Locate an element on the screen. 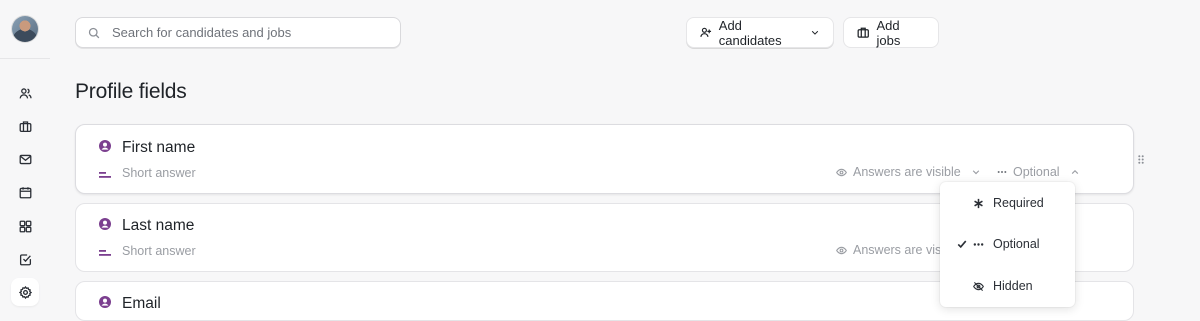 This screenshot has height=321, width=1200. menu-option-hidden: Hidden is located at coordinates (1007, 286).